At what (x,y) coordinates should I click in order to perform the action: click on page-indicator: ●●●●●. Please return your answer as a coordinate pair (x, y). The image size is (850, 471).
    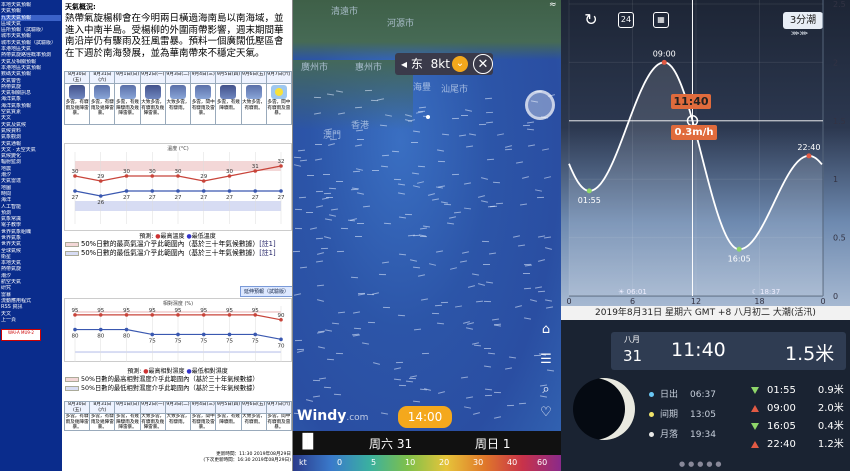
    Looking at the image, I should click on (702, 464).